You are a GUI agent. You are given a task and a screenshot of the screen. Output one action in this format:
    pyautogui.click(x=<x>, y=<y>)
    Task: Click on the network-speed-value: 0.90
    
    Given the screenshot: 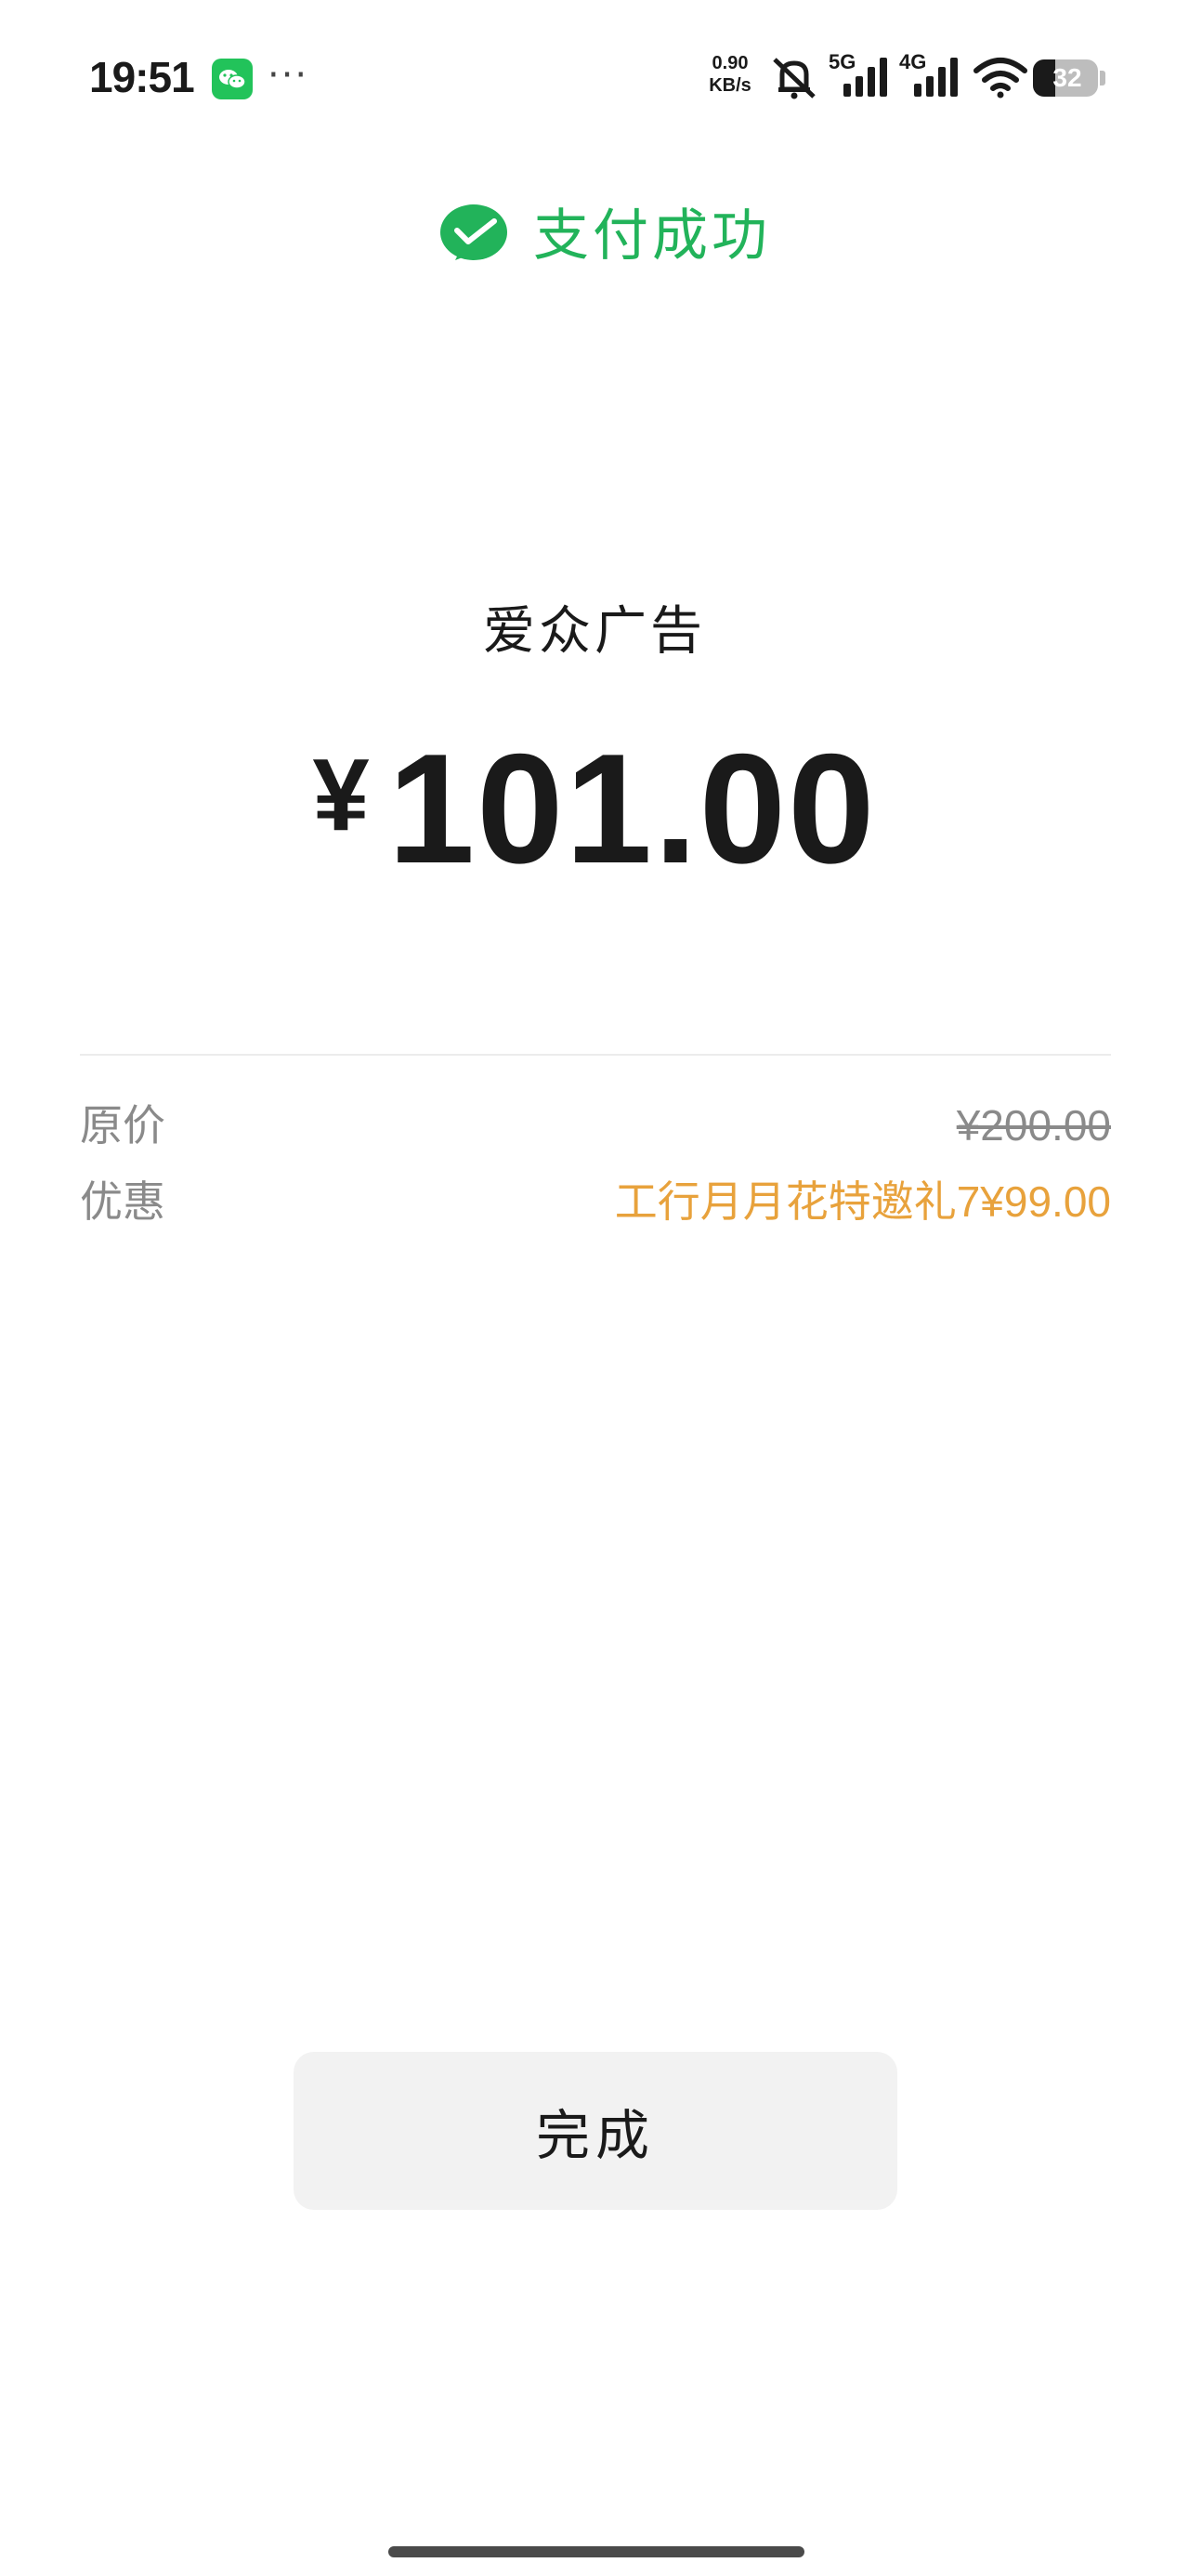 What is the action you would take?
    pyautogui.click(x=730, y=63)
    